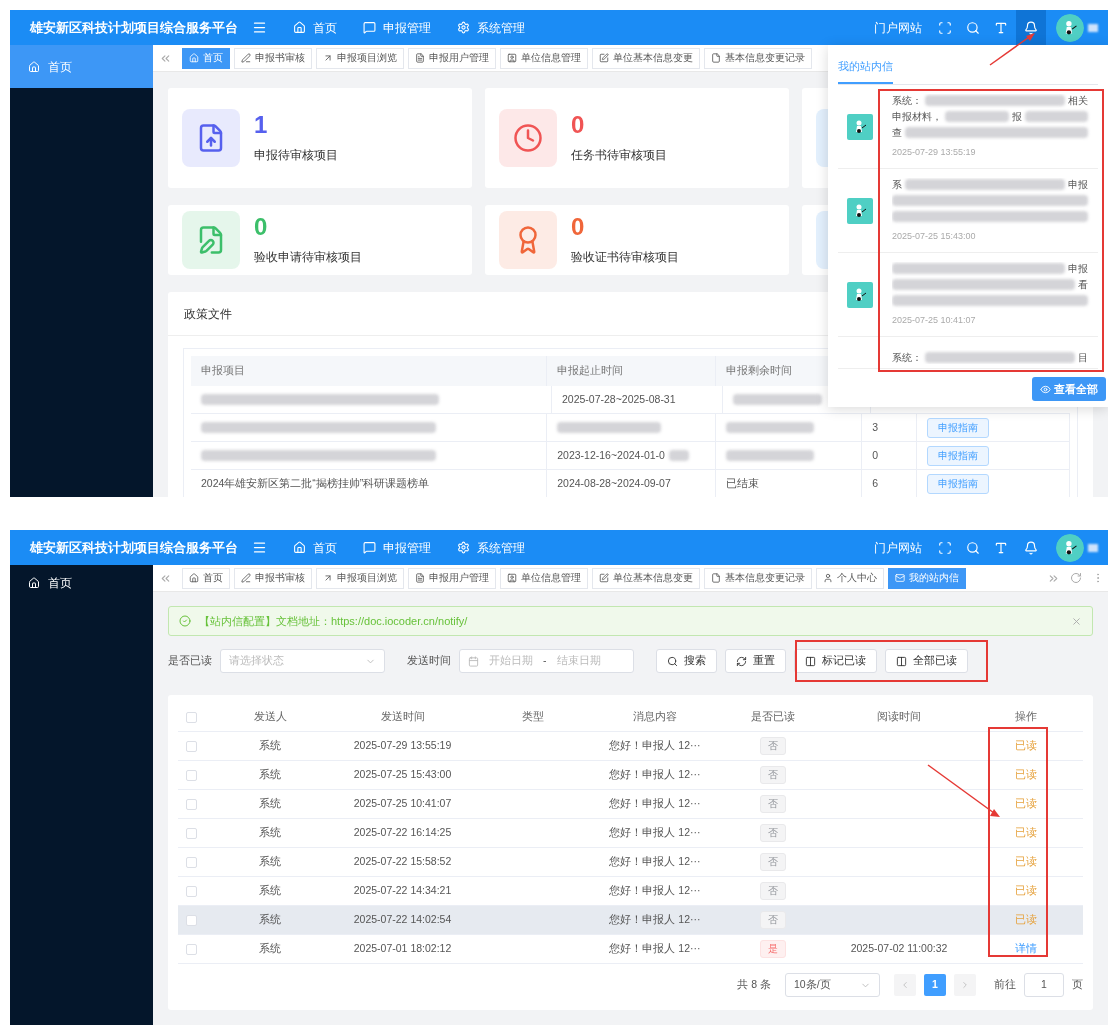 This screenshot has height=1025, width=1108. I want to click on stat-label: 验收申请待审核项目, so click(308, 257).